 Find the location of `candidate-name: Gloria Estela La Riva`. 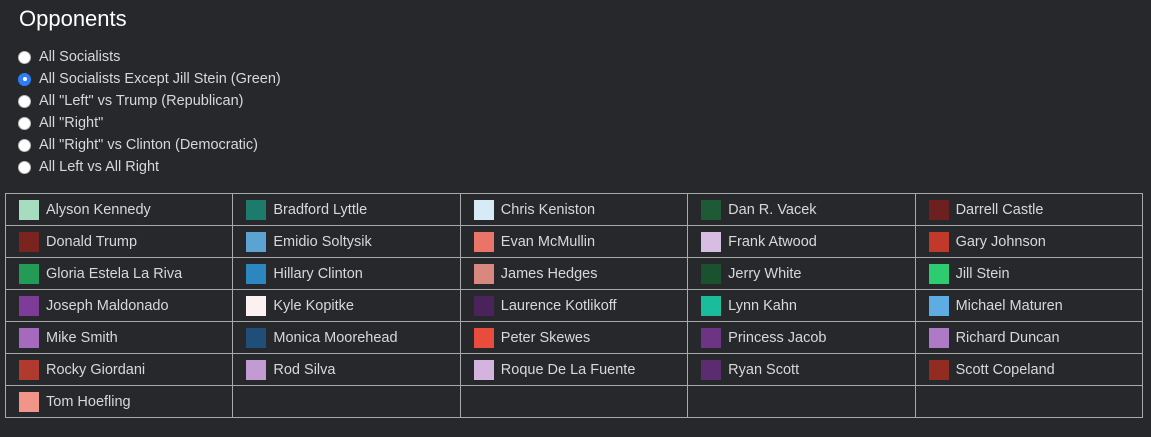

candidate-name: Gloria Estela La Riva is located at coordinates (114, 273).